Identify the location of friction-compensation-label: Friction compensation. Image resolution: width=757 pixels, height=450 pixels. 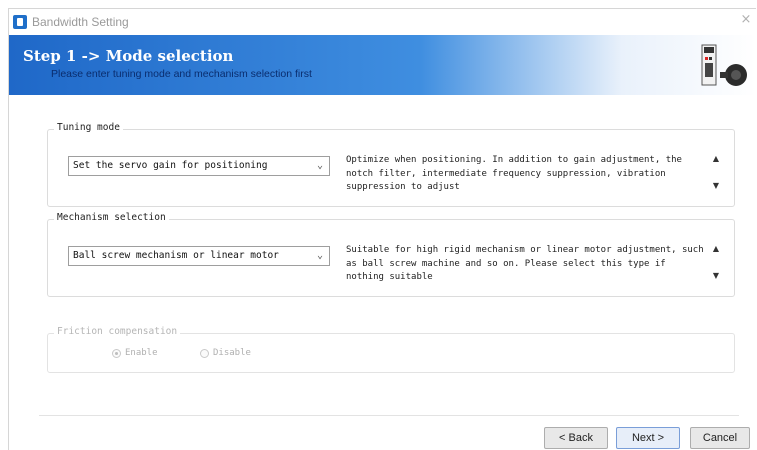
(117, 331).